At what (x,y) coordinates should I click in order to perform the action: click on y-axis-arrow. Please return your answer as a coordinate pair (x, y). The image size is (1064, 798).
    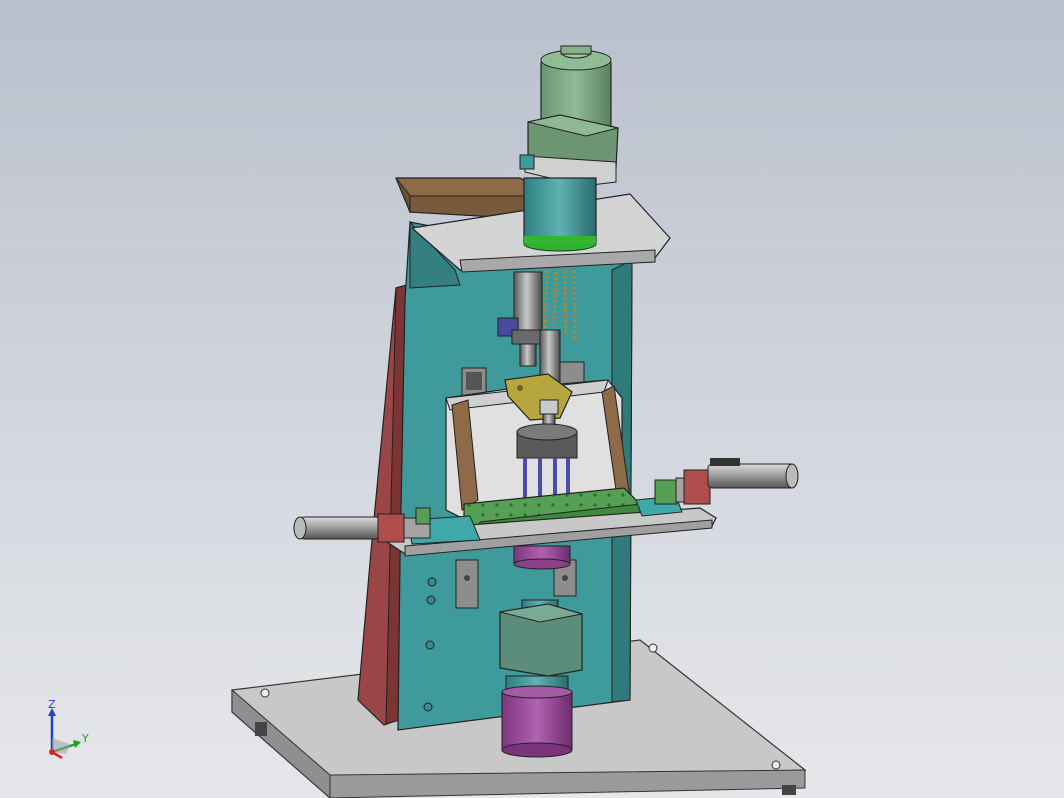
    Looking at the image, I should click on (77, 744).